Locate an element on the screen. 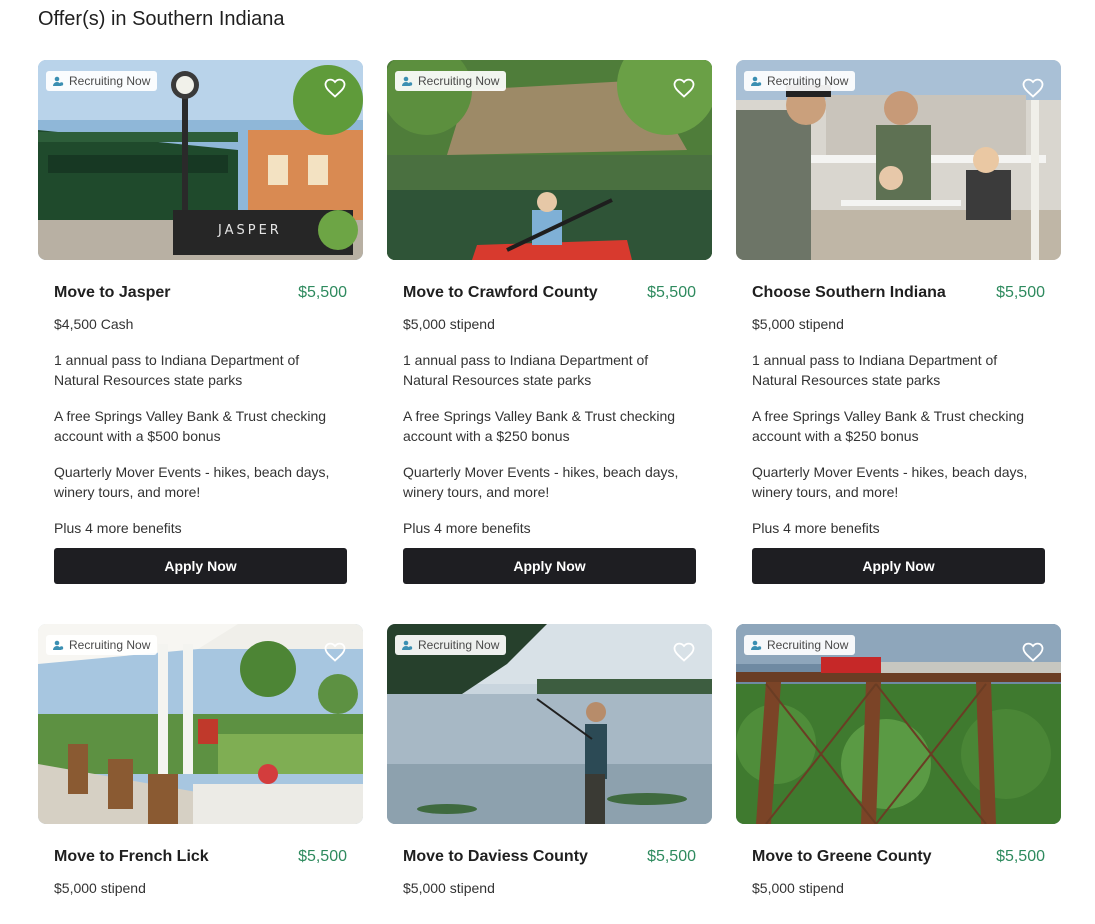 The image size is (1095, 924). page-title: Offer(s) in Southern Indiana is located at coordinates (161, 19).